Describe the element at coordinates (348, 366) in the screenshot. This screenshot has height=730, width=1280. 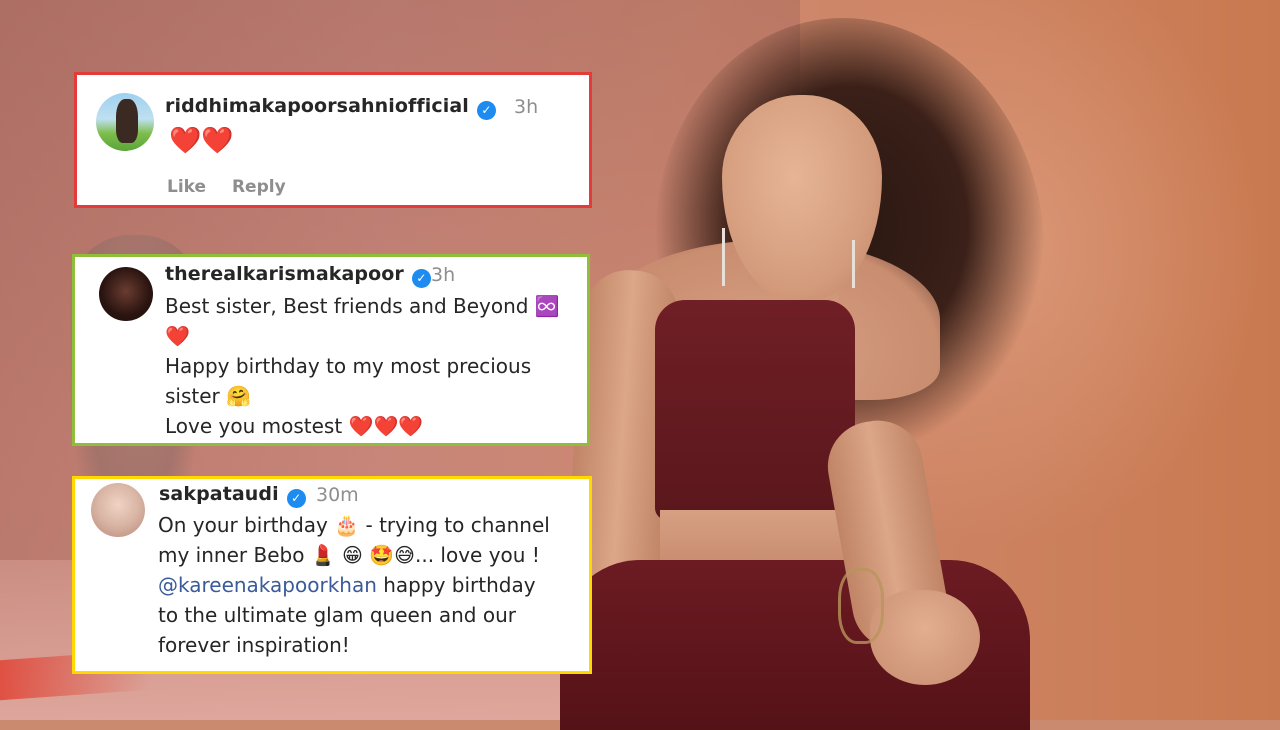
I see `comment-line: Happy birthday to my most precious` at that location.